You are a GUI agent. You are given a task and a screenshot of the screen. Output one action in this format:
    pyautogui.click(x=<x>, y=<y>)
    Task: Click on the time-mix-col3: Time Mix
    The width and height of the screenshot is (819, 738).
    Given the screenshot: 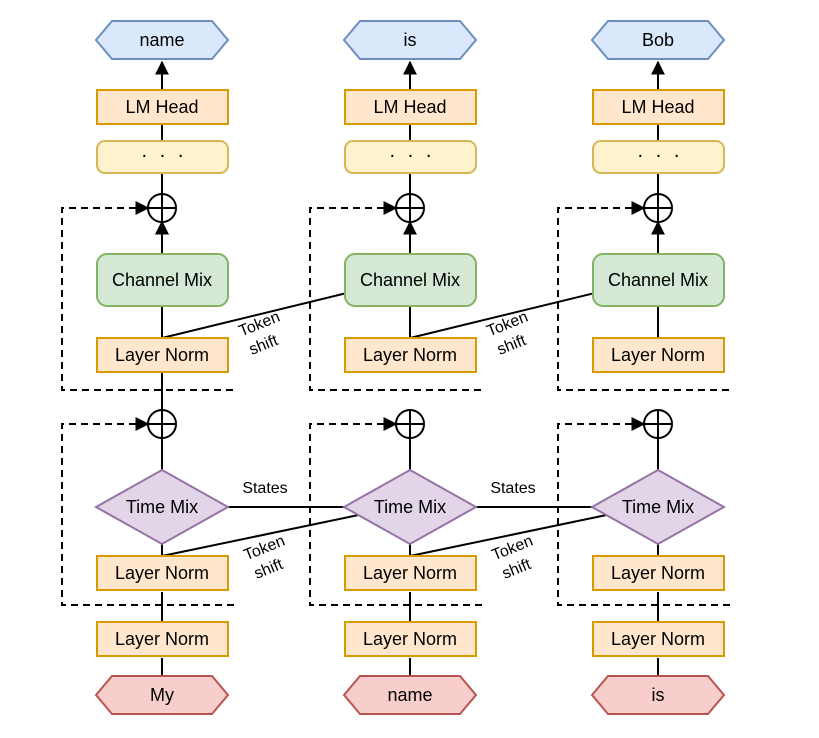 What is the action you would take?
    pyautogui.click(x=658, y=507)
    